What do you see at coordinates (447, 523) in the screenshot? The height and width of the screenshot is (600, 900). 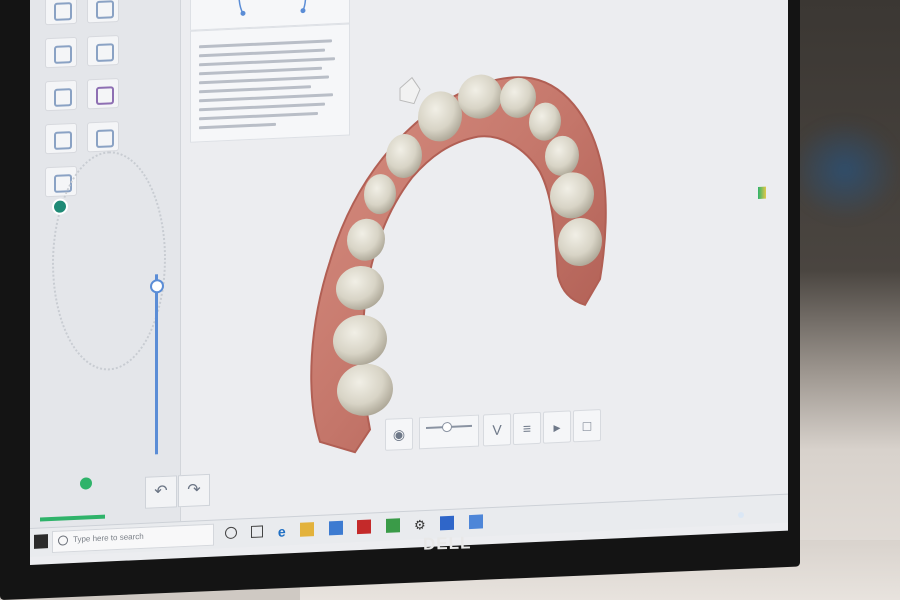 I see `app-blue-icon` at bounding box center [447, 523].